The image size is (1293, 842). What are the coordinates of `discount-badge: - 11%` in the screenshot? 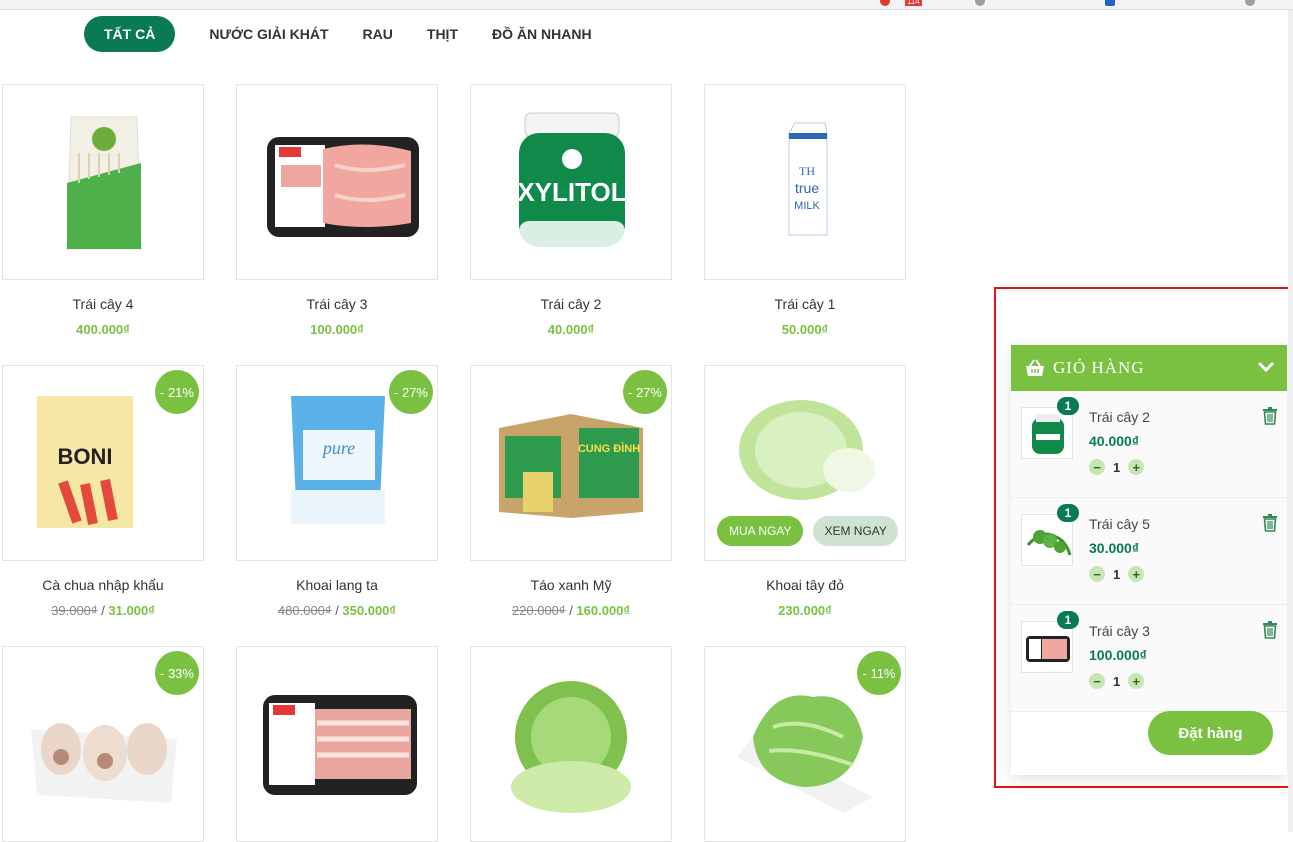 It's located at (879, 673).